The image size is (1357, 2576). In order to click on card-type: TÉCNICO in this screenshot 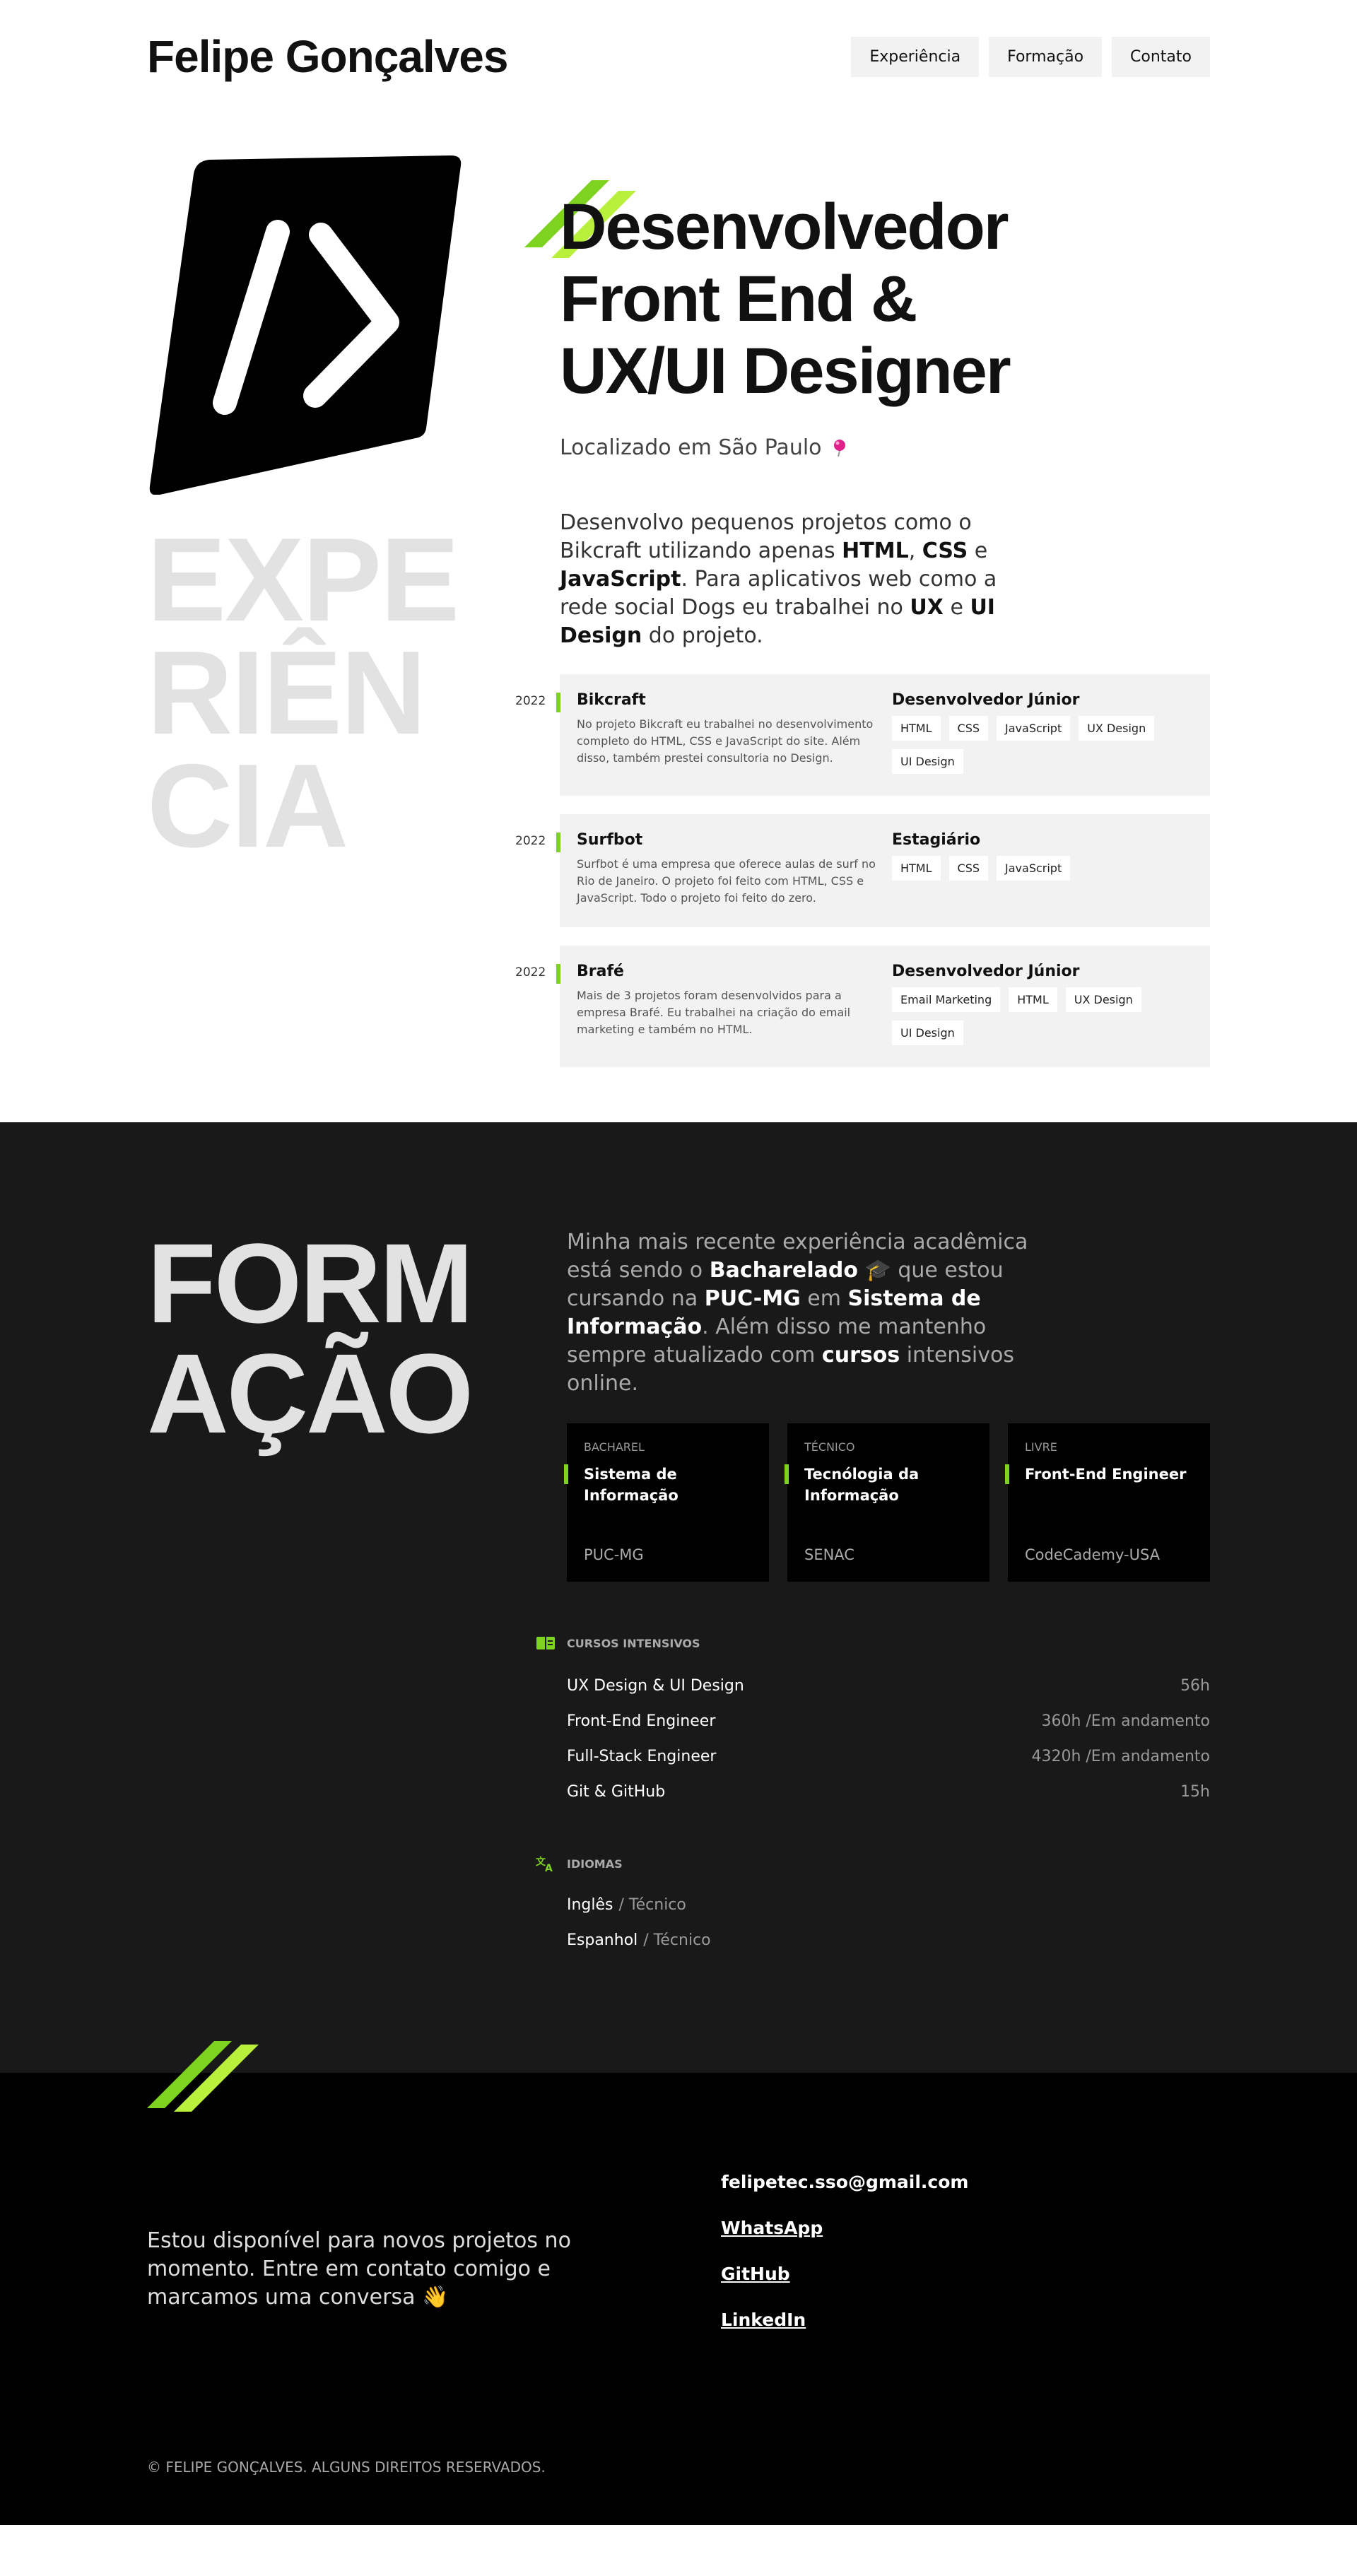, I will do `click(829, 1447)`.